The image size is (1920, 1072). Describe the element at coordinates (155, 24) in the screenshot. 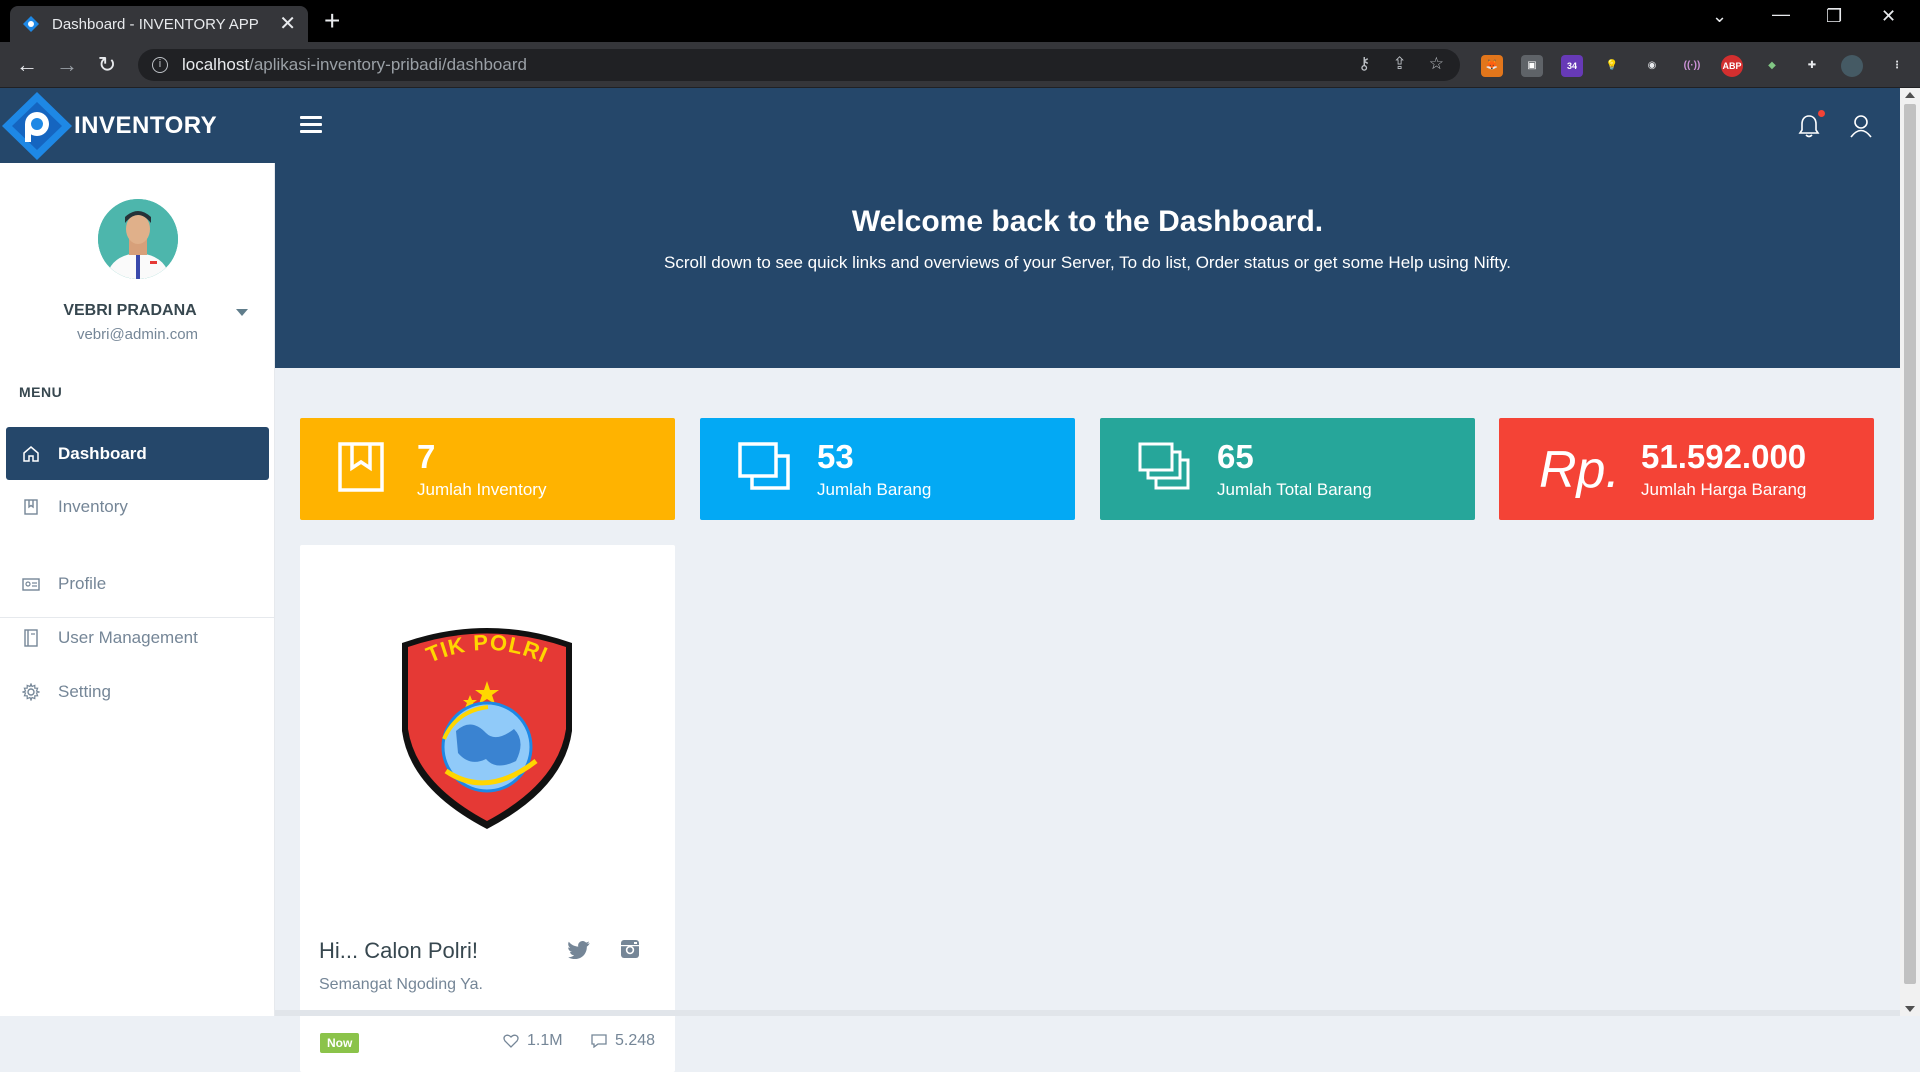

I see `tab-title: Dashboard - INVENTORY APP` at that location.